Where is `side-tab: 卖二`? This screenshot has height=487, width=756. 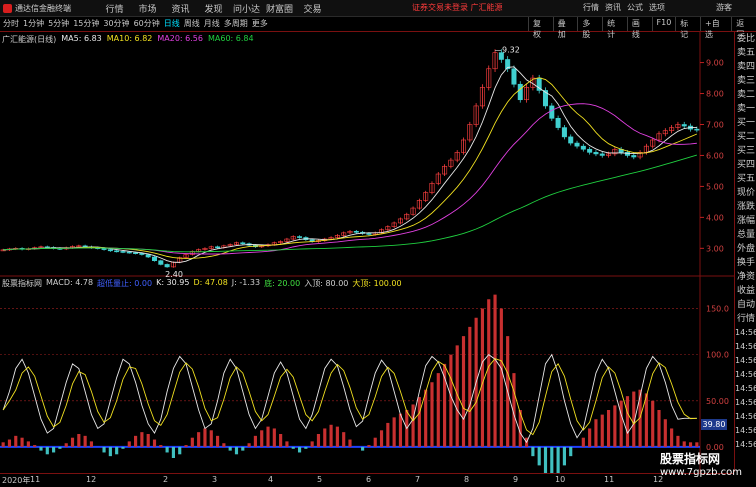
side-tab: 卖二 is located at coordinates (745, 95).